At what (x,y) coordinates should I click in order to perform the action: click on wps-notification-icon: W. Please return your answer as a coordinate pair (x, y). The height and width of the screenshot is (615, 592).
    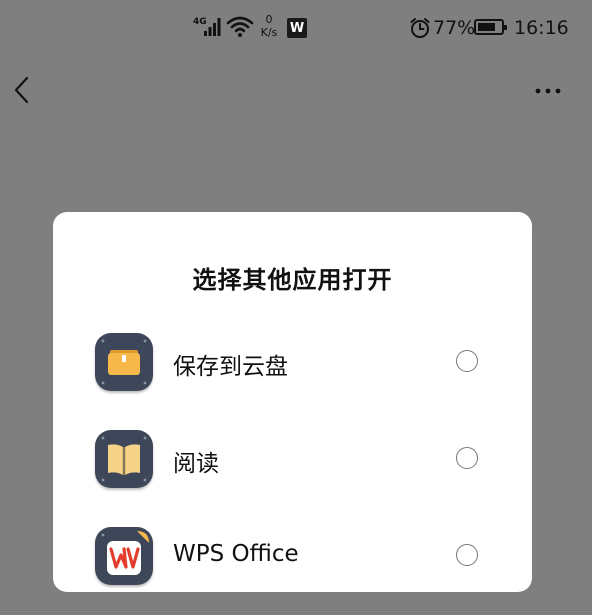
    Looking at the image, I should click on (297, 28).